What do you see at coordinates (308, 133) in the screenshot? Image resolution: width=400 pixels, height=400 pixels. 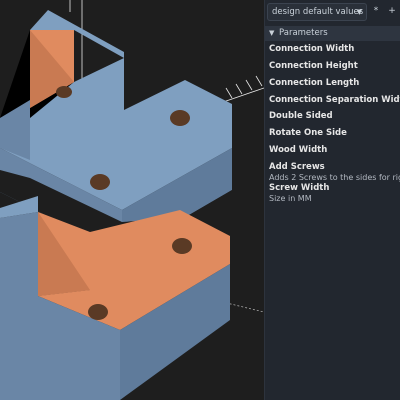 I see `param-rotate-one-side: Rotate One Side` at bounding box center [308, 133].